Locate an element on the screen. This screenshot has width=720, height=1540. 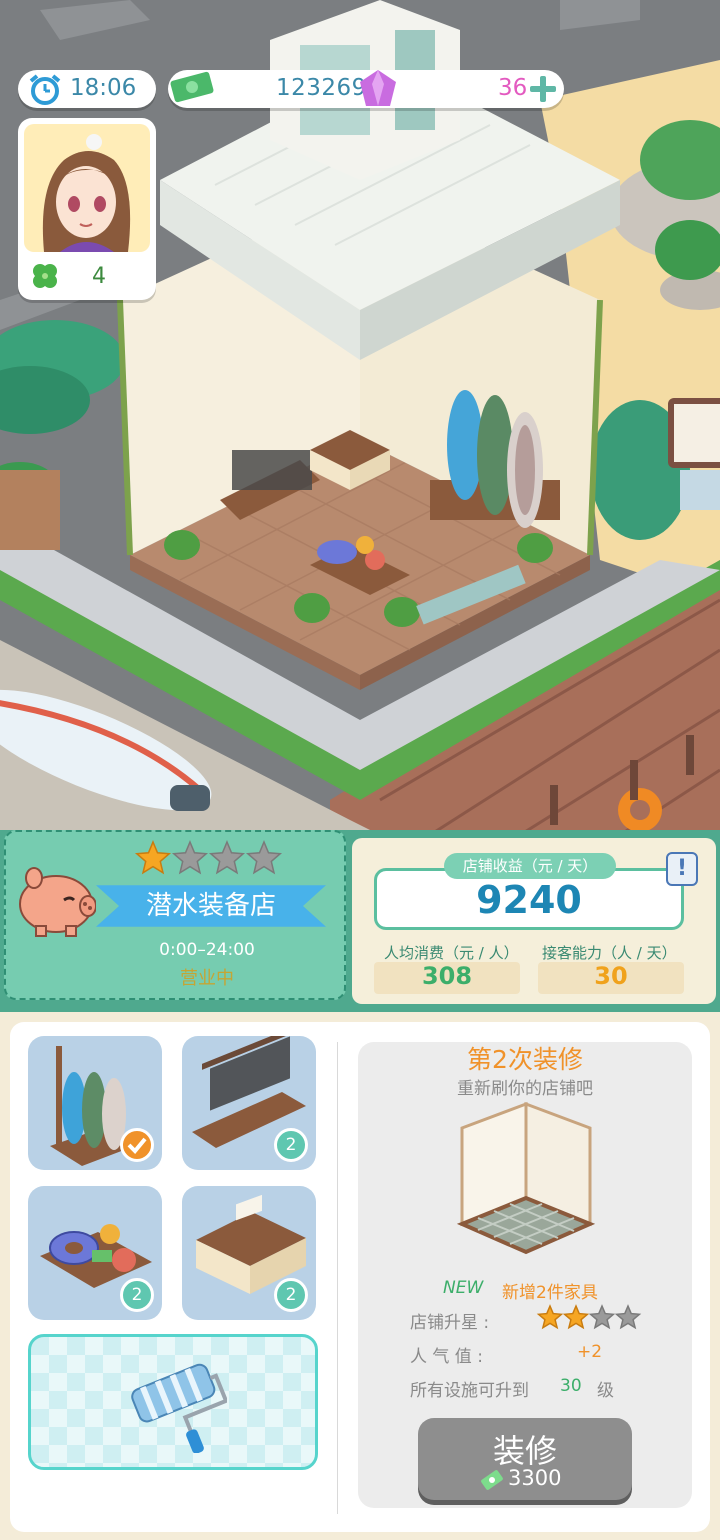
renovation-subtitle: 重新刷你的店铺吧 is located at coordinates (525, 1089).